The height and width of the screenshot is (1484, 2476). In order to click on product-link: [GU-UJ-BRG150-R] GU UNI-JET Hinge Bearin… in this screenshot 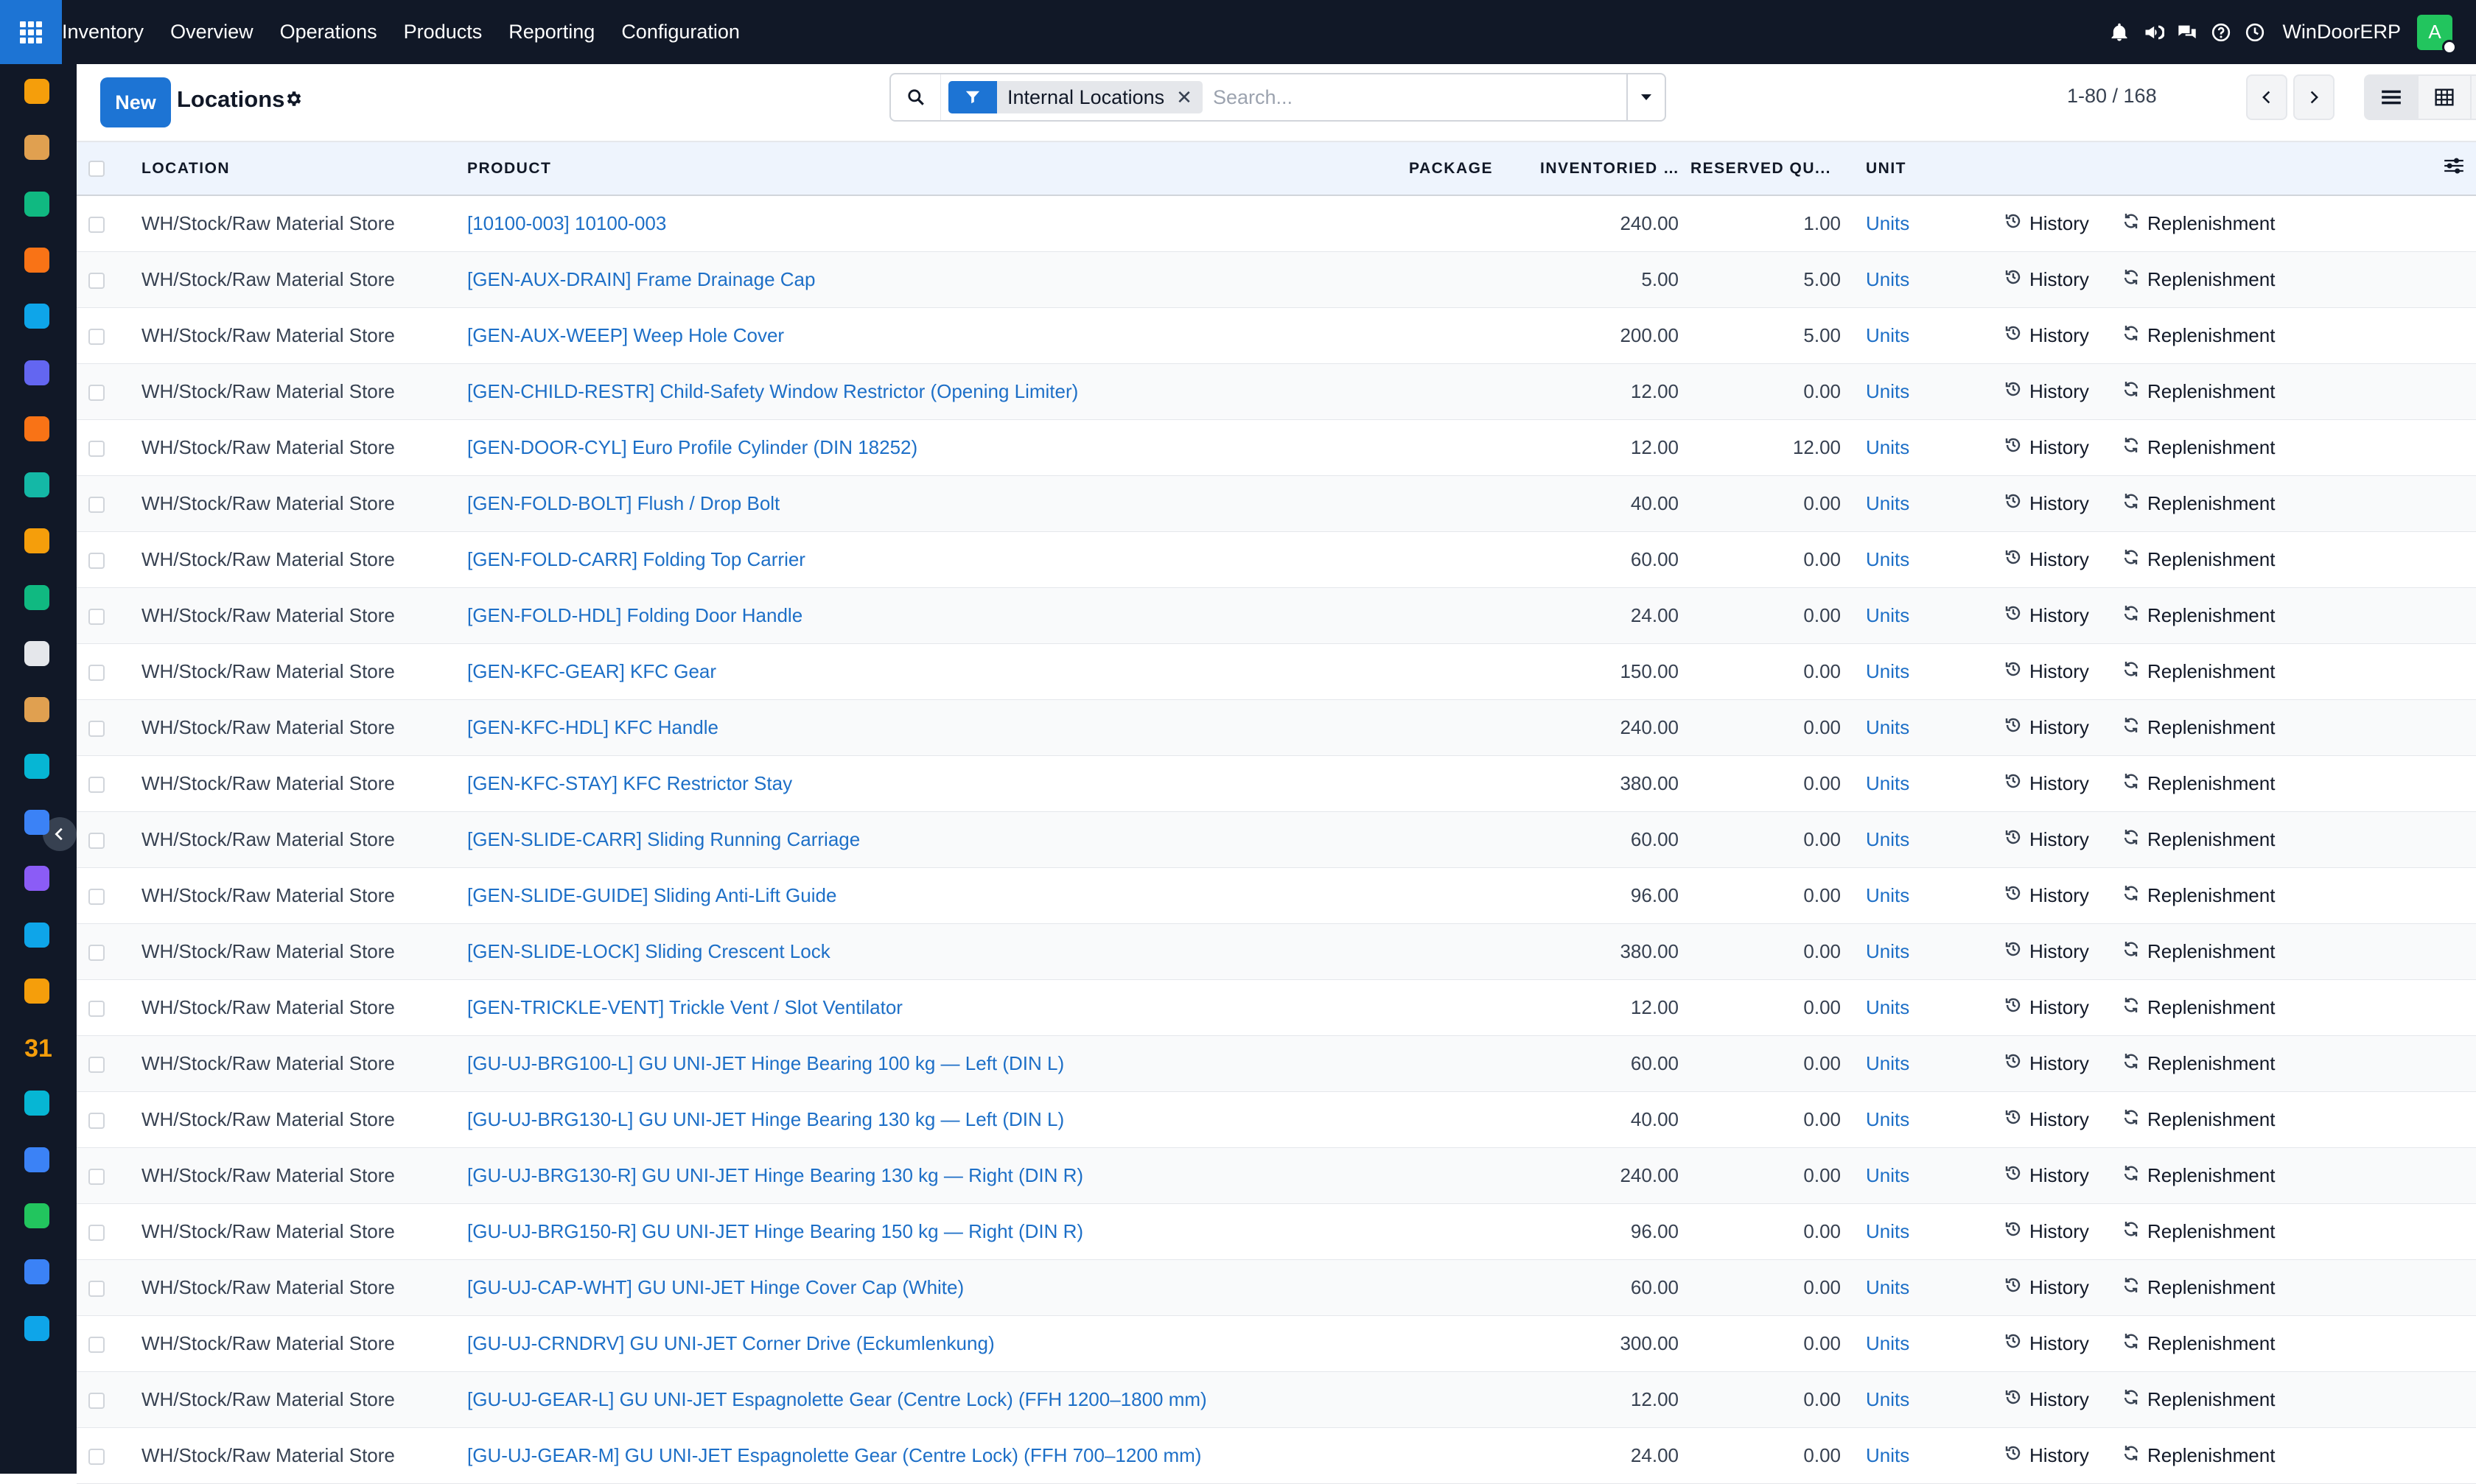, I will do `click(930, 1231)`.